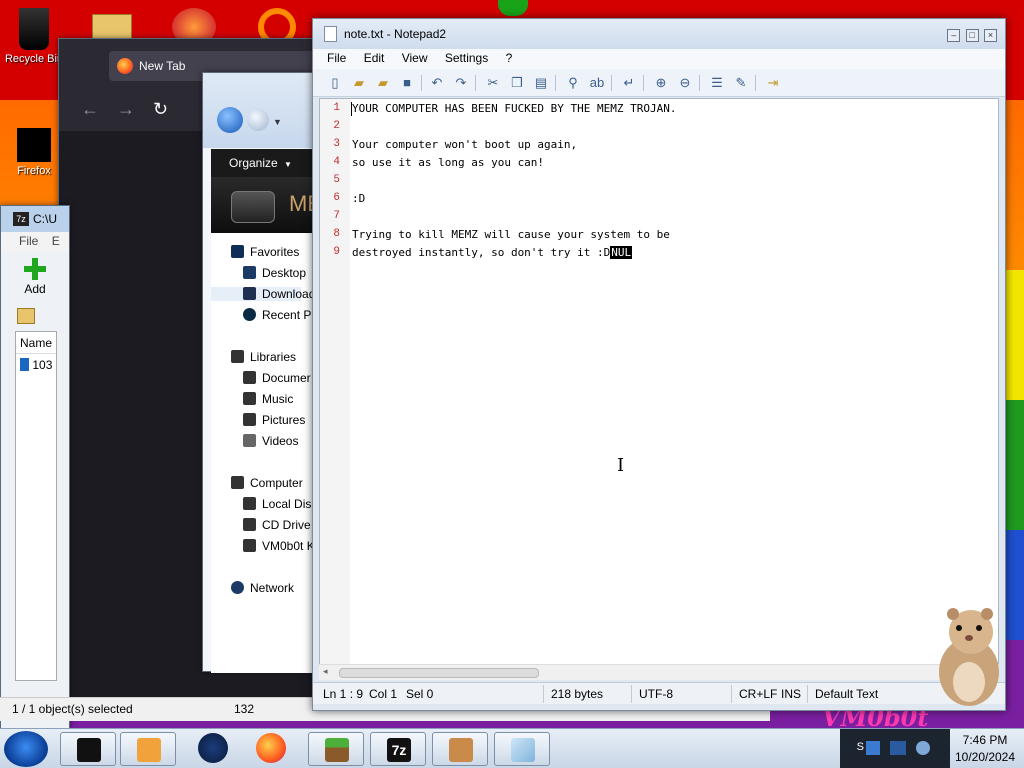 Image resolution: width=1024 pixels, height=768 pixels. Describe the element at coordinates (272, 749) in the screenshot. I see `taskbar-firefox` at that location.